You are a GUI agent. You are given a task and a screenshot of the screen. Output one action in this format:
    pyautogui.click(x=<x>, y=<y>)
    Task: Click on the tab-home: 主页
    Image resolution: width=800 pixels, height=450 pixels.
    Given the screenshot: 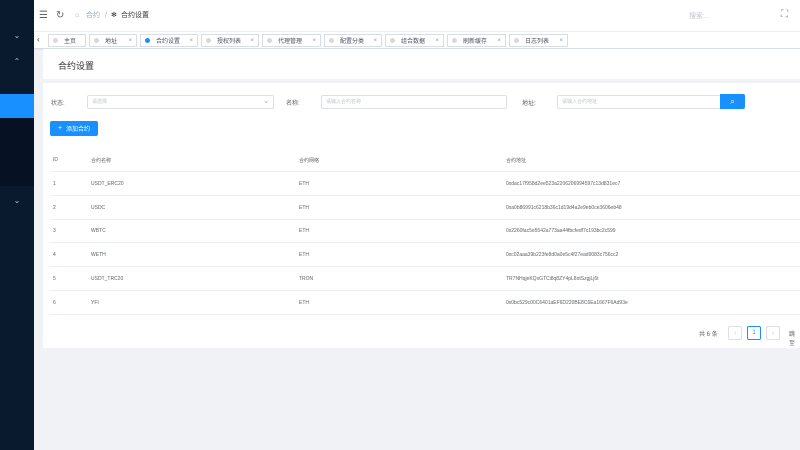 What is the action you would take?
    pyautogui.click(x=67, y=40)
    